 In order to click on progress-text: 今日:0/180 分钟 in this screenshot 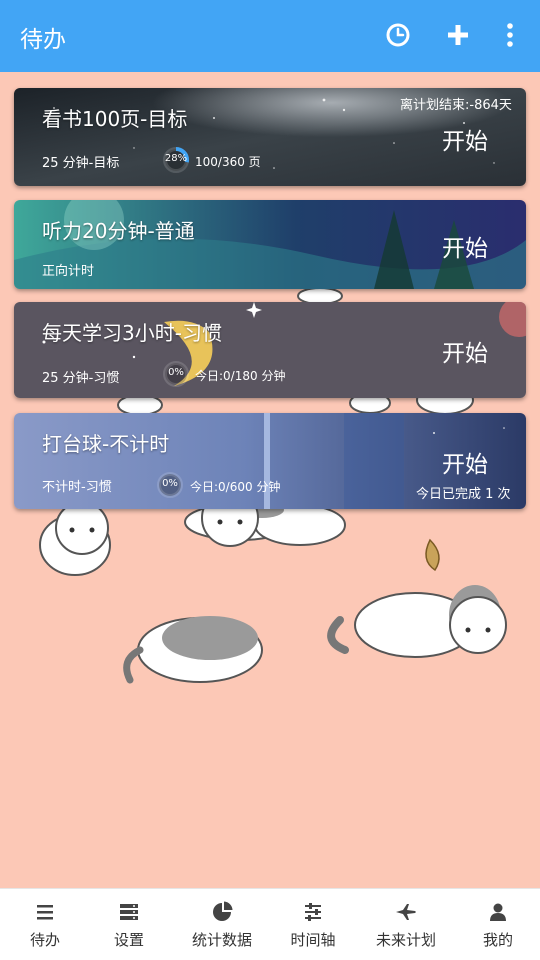, I will do `click(240, 376)`.